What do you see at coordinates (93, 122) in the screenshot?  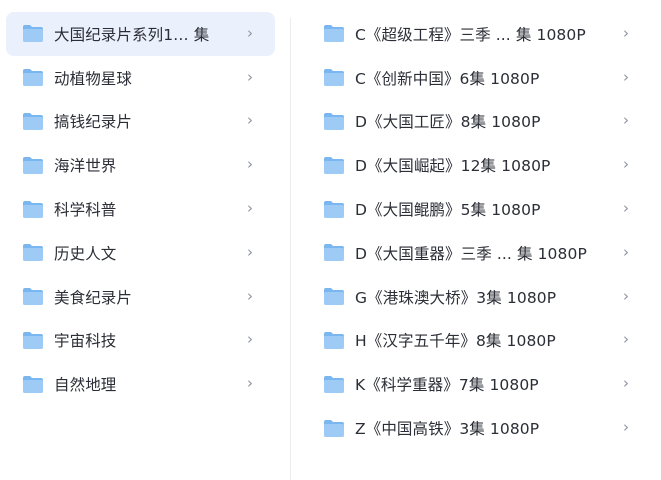 I see `folder-label: 搞钱纪录片` at bounding box center [93, 122].